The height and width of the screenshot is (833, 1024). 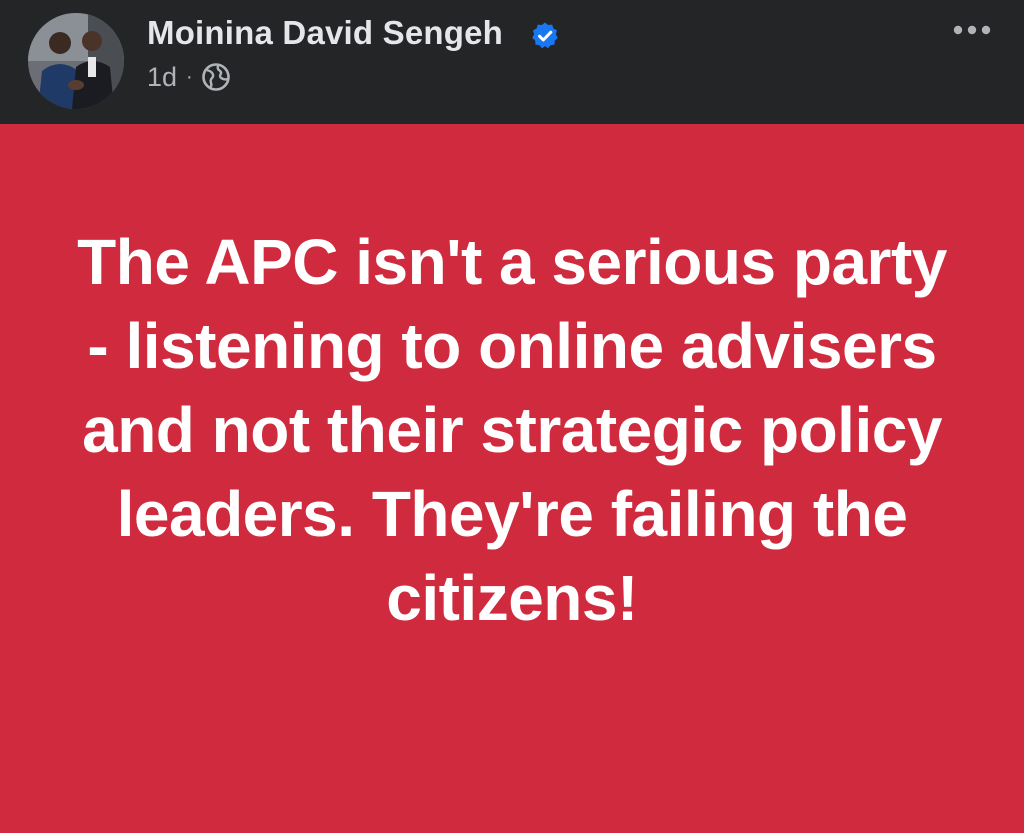 What do you see at coordinates (512, 62) in the screenshot?
I see `post-header: Moinina David Sengeh 1d ·` at bounding box center [512, 62].